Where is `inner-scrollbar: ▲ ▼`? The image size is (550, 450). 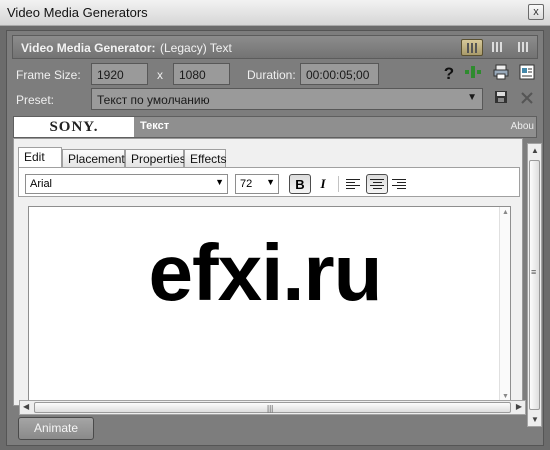
inner-scrollbar: ▲ ▼ is located at coordinates (504, 304).